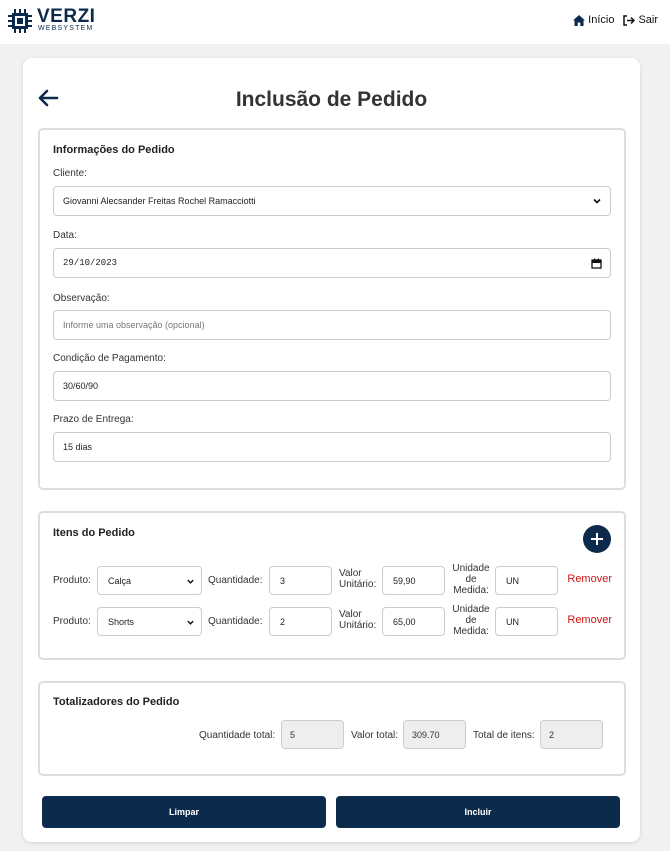 The height and width of the screenshot is (851, 670). I want to click on total-items-value: 2, so click(552, 734).